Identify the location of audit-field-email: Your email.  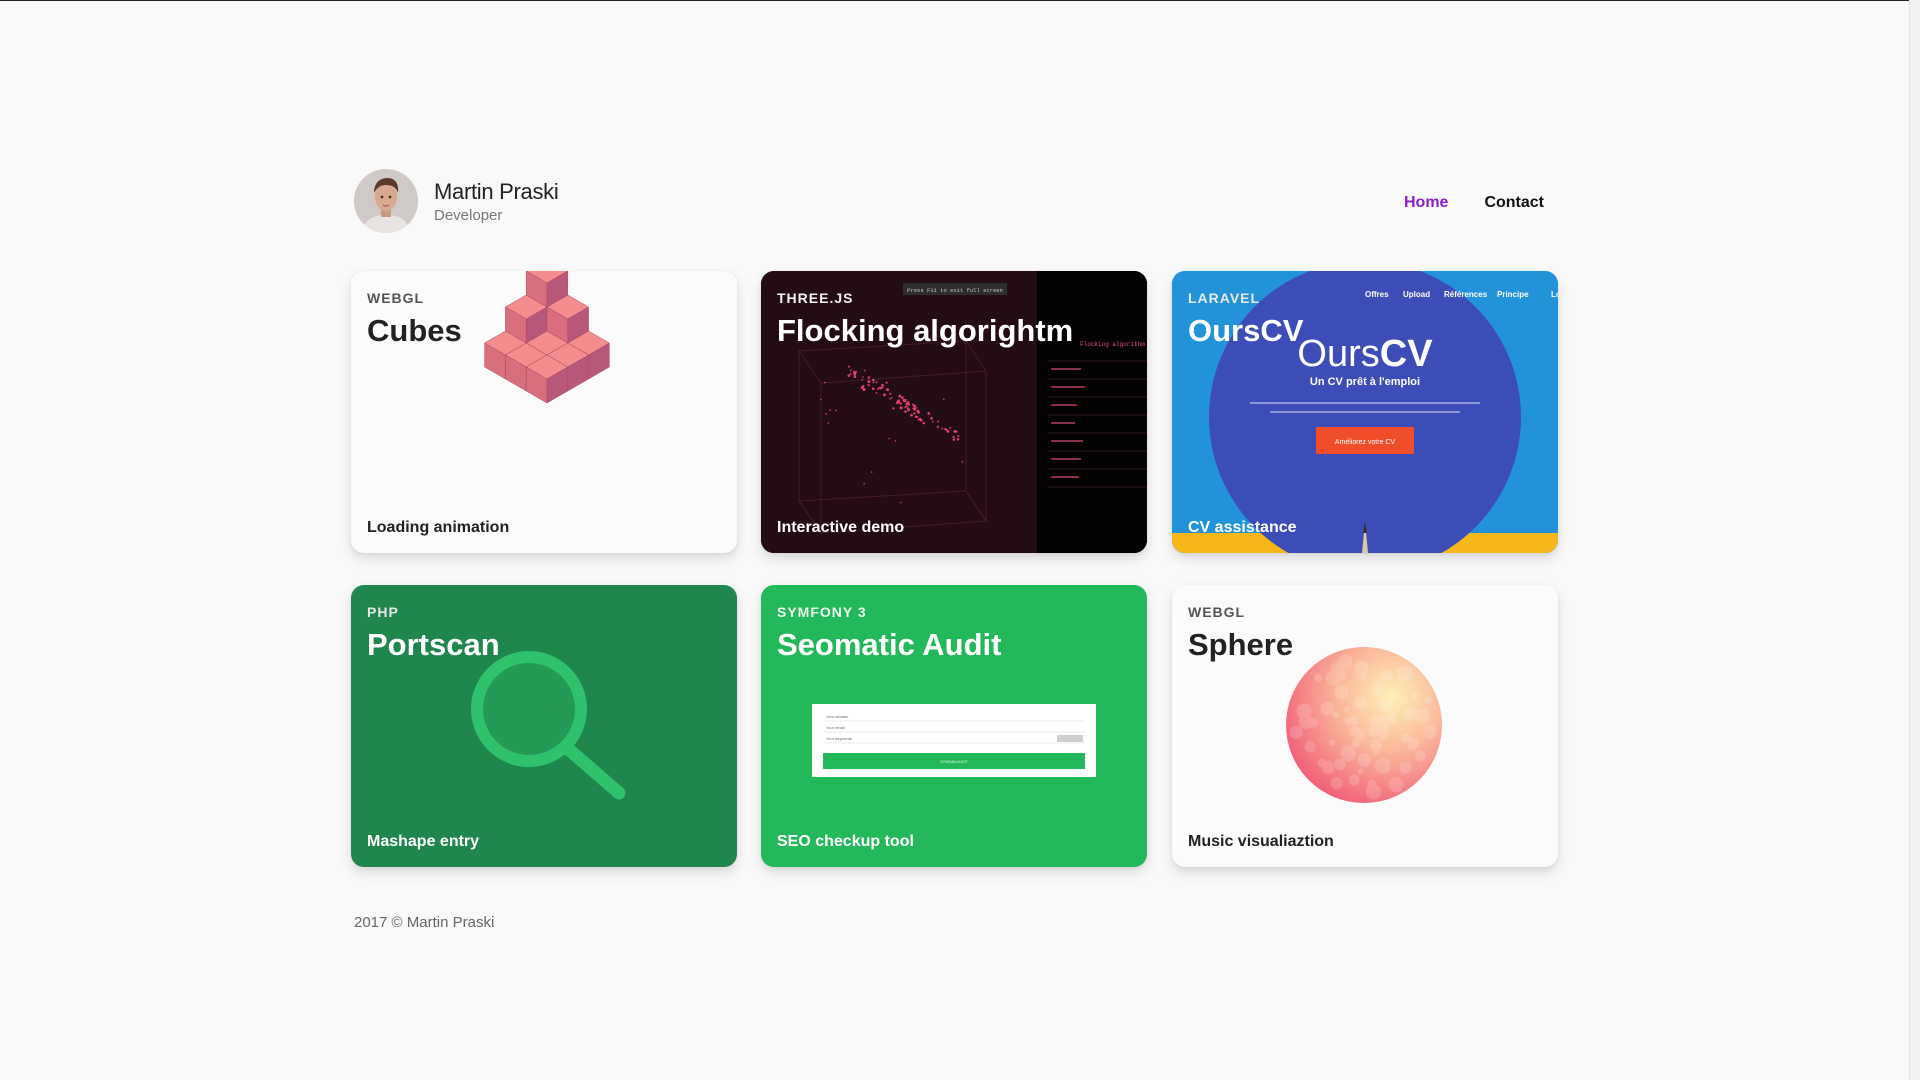
(835, 727).